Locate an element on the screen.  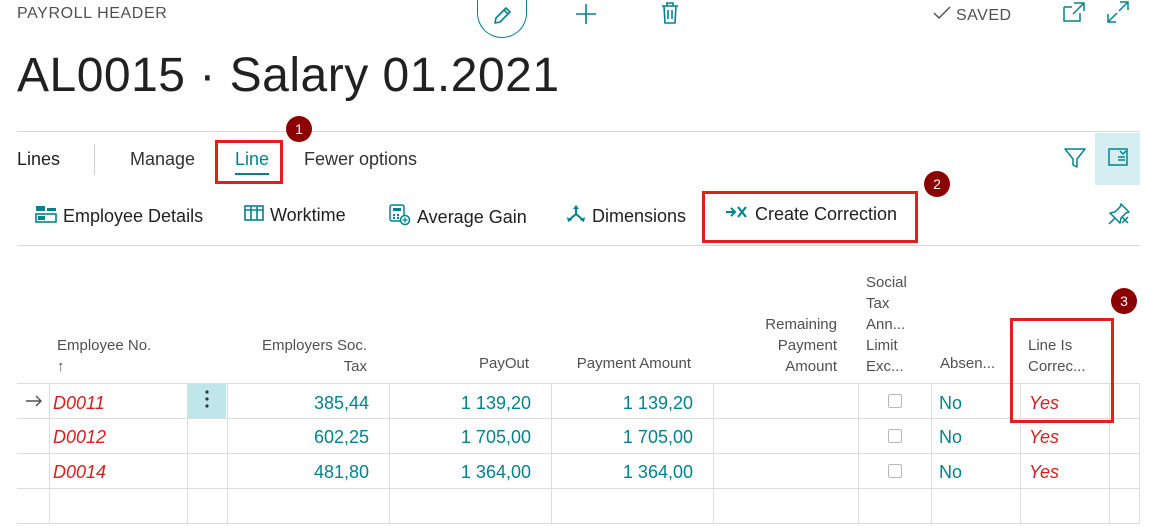
row-actions-button is located at coordinates (207, 401).